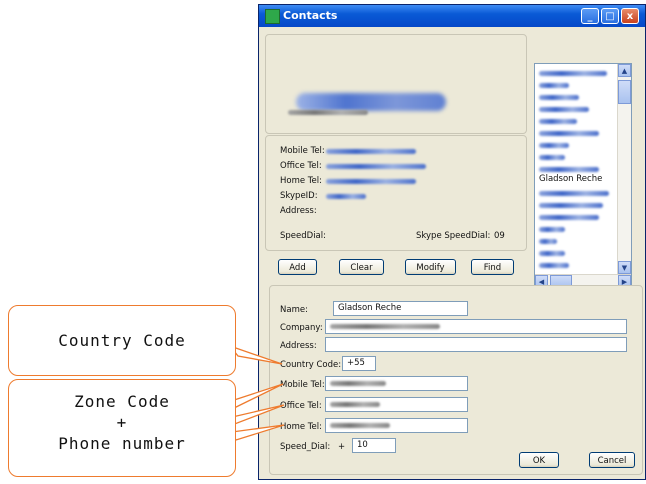 Image resolution: width=646 pixels, height=484 pixels. I want to click on office-leader, so click(256, 415).